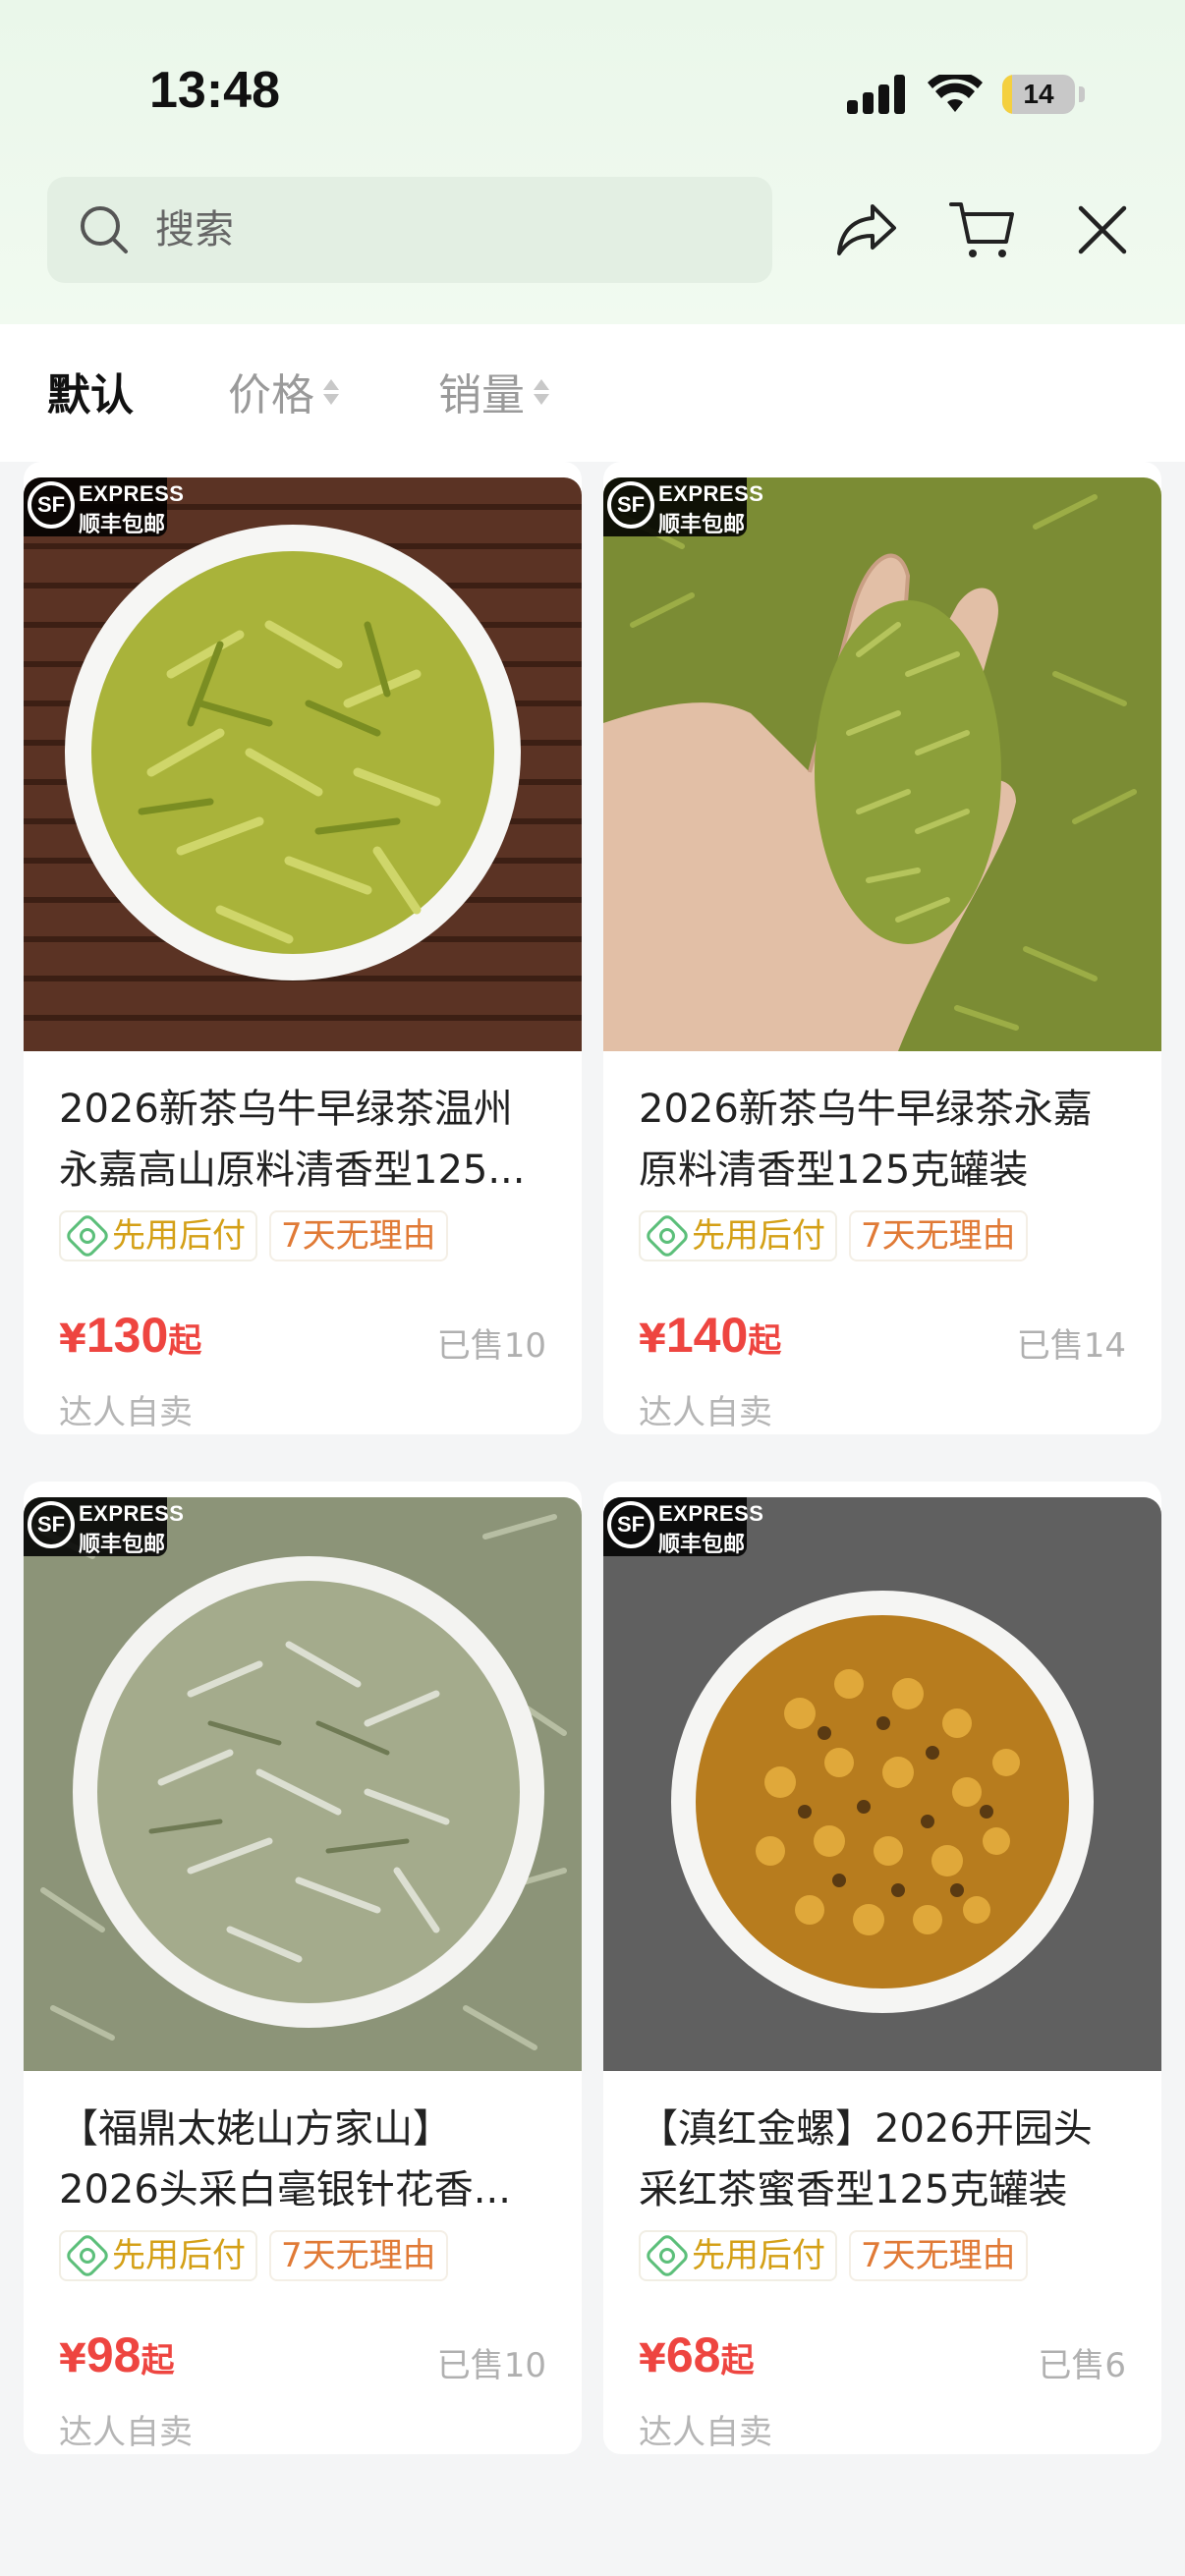 The height and width of the screenshot is (2576, 1185). I want to click on product-title: 2026新茶乌牛早绿茶永嘉 原料清香型125克罐装, so click(885, 1140).